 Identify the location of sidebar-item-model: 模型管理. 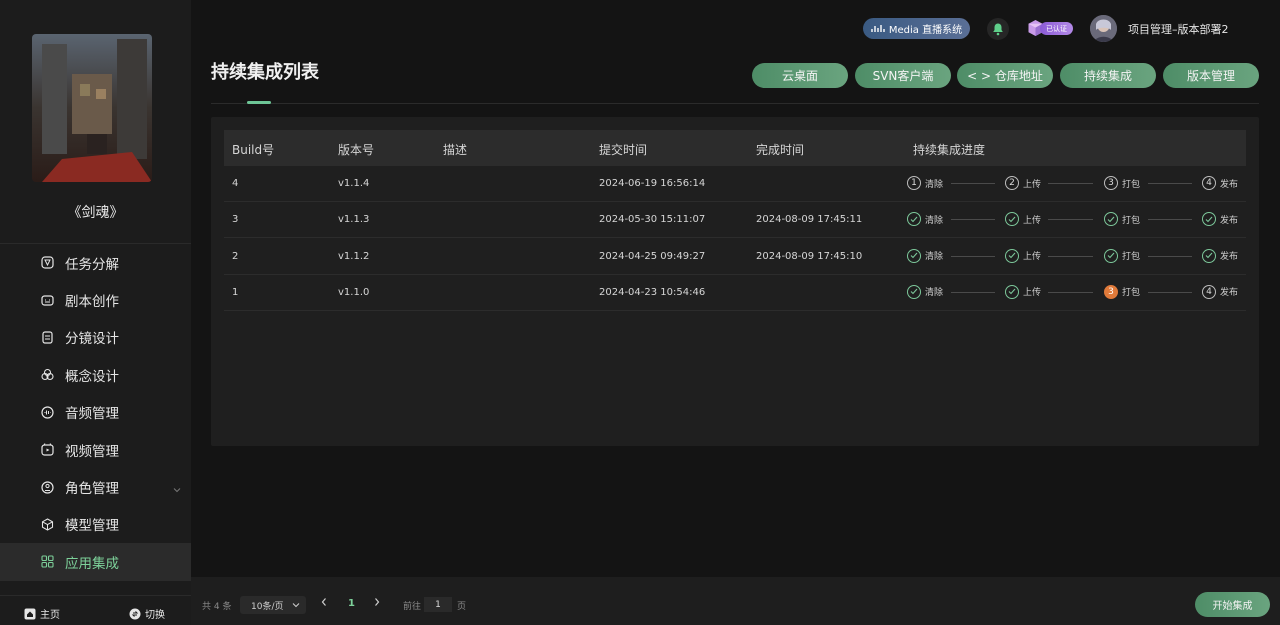
(95, 524).